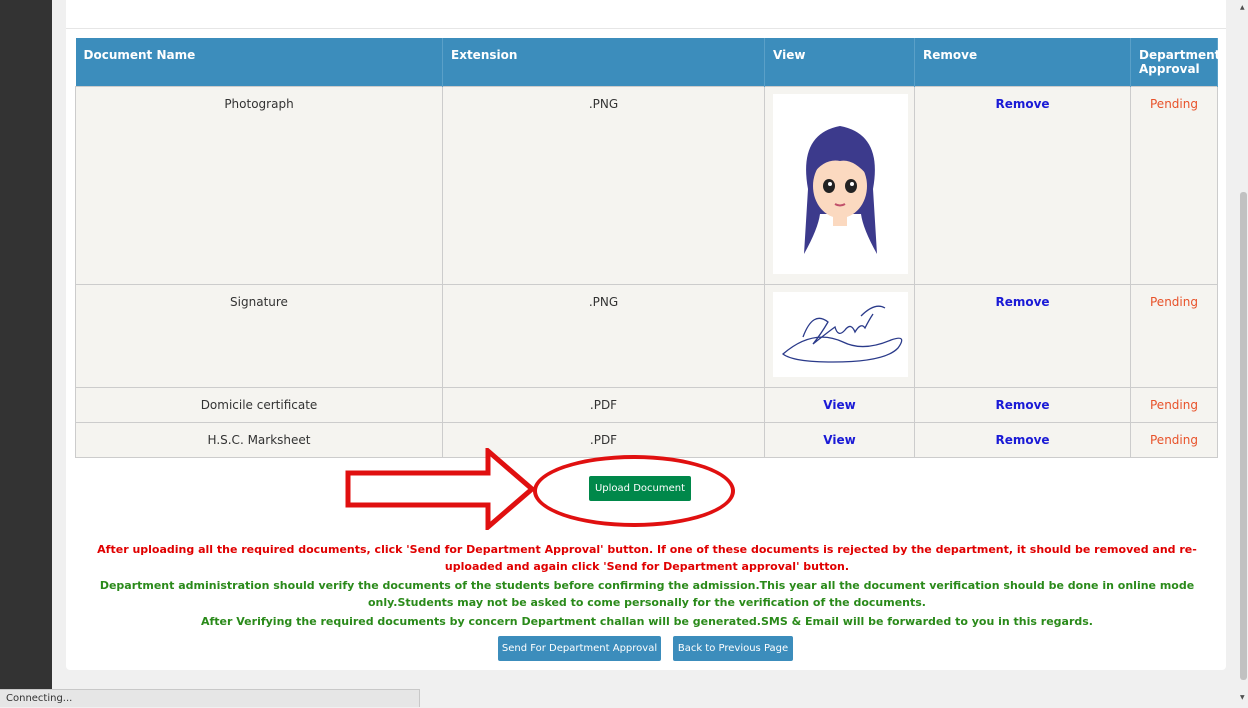 The image size is (1248, 708). I want to click on header-document-name: Document Name, so click(259, 62).